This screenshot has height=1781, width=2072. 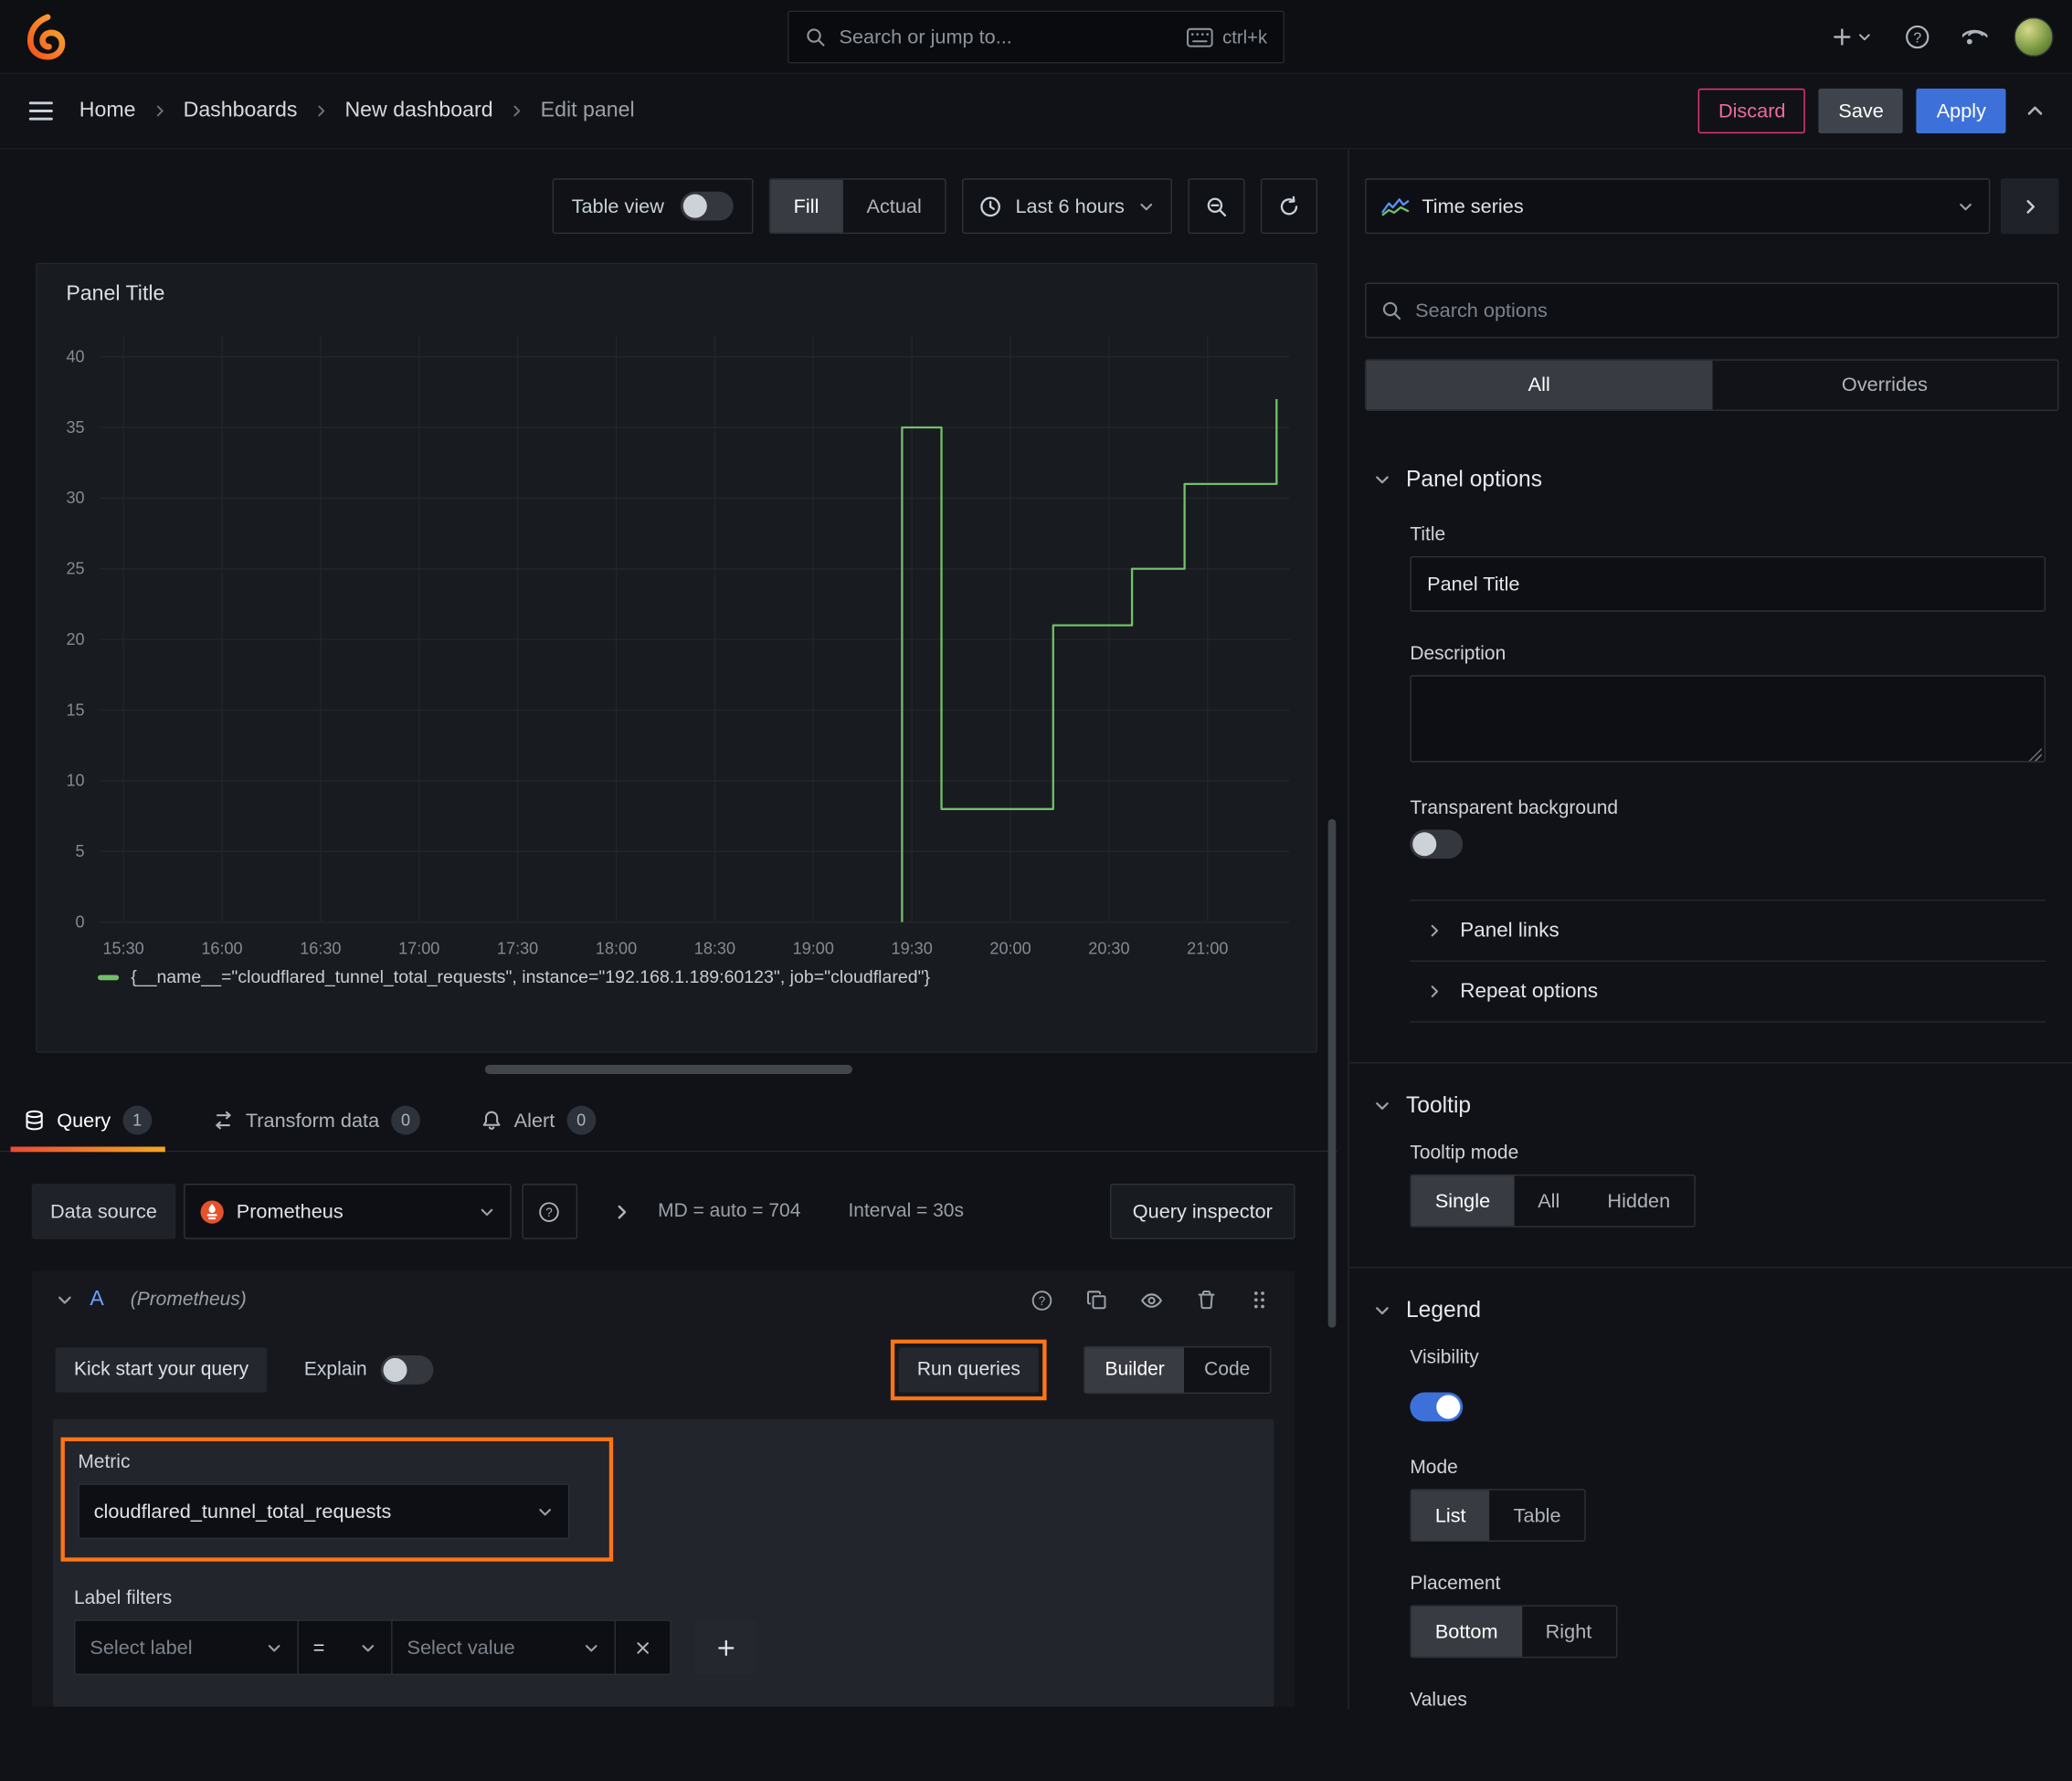 I want to click on toggle-options-pane-button, so click(x=2029, y=206).